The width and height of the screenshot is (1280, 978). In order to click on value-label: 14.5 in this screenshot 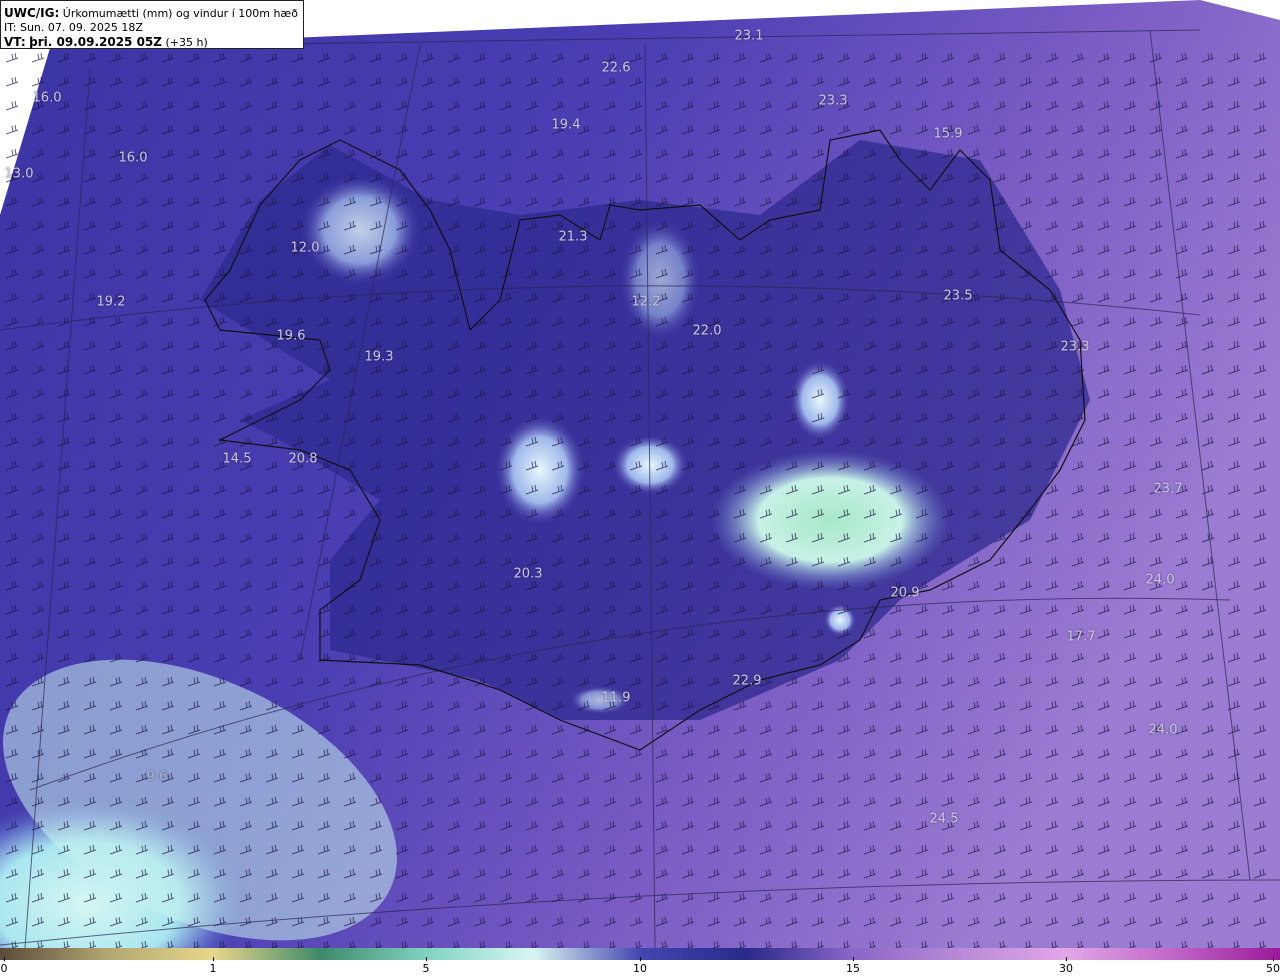, I will do `click(237, 459)`.